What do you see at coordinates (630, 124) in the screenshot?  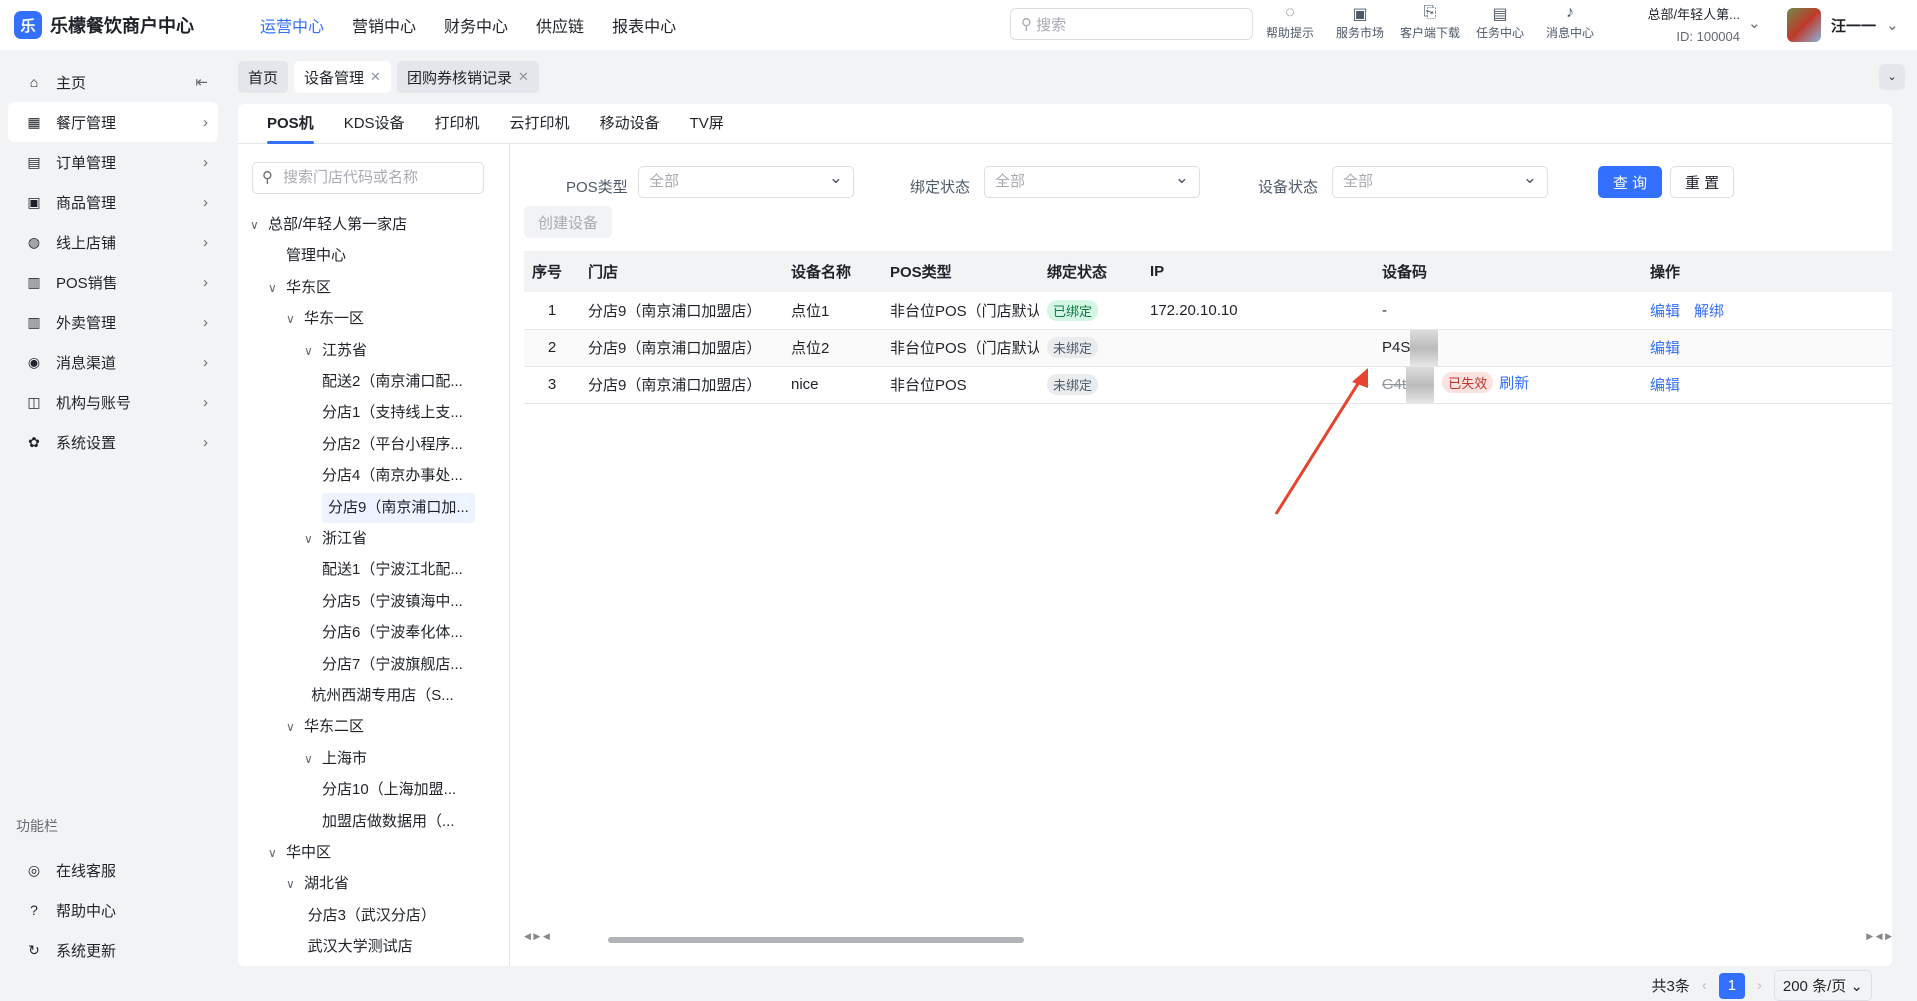 I see `device-tab: 移动设备` at bounding box center [630, 124].